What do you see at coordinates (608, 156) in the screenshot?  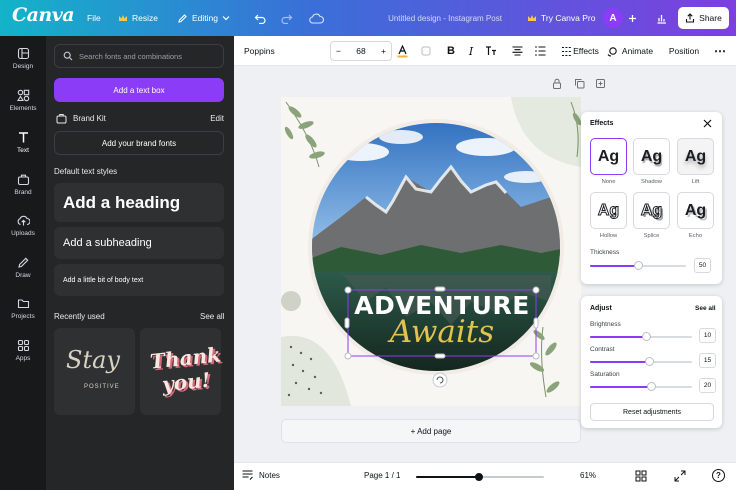 I see `effect-none-option: Ag` at bounding box center [608, 156].